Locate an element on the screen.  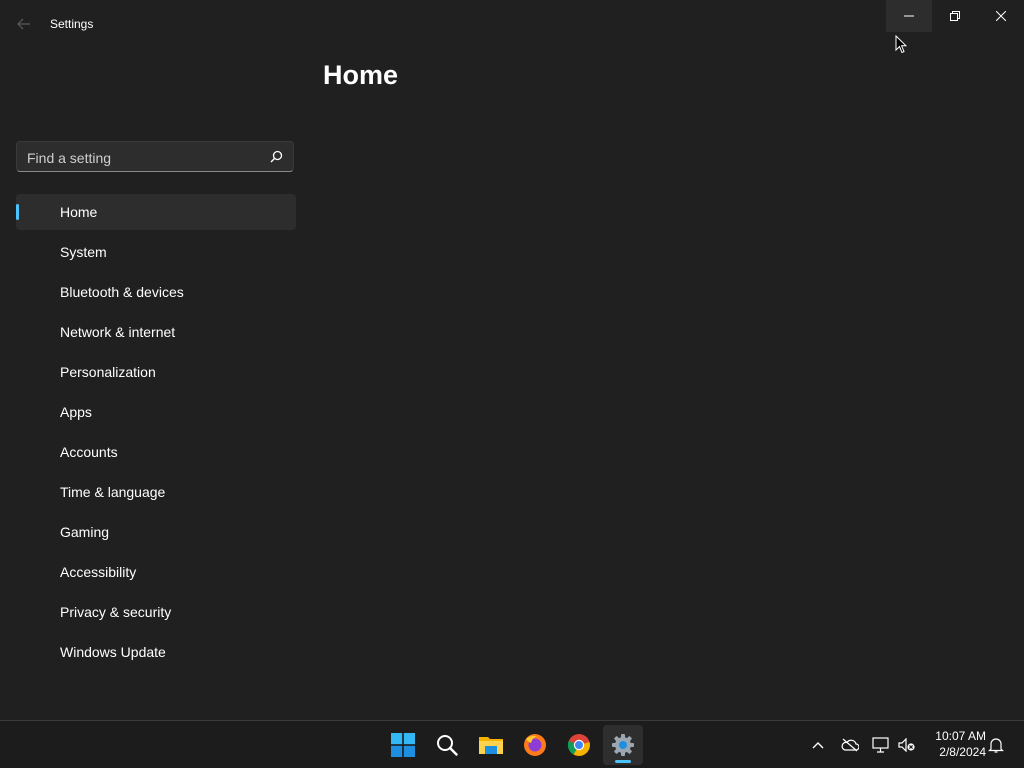
back-button is located at coordinates (24, 24).